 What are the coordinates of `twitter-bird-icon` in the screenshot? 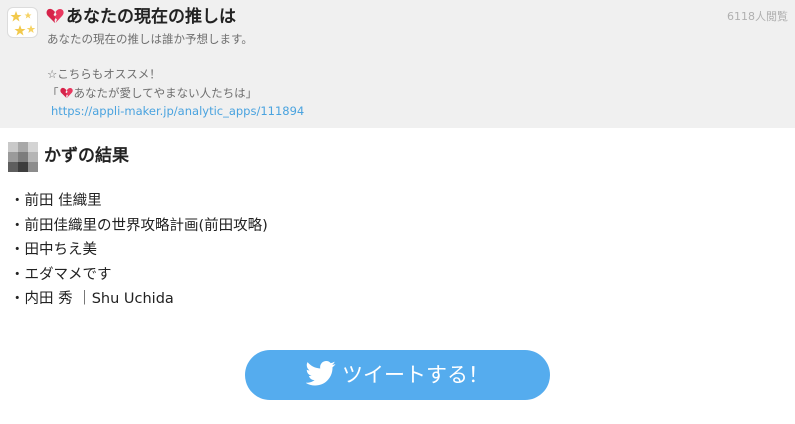 It's located at (320, 375).